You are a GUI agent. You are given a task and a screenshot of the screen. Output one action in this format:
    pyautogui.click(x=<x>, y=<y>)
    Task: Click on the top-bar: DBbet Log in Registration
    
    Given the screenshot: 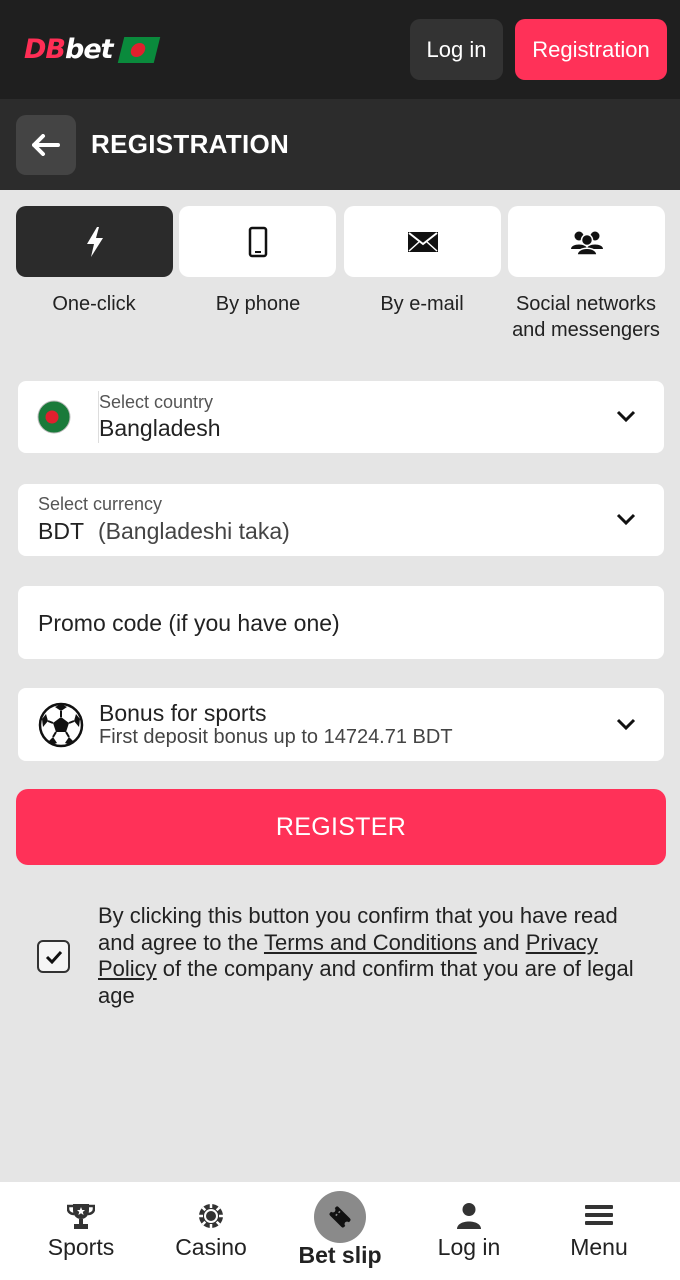 What is the action you would take?
    pyautogui.click(x=340, y=49)
    